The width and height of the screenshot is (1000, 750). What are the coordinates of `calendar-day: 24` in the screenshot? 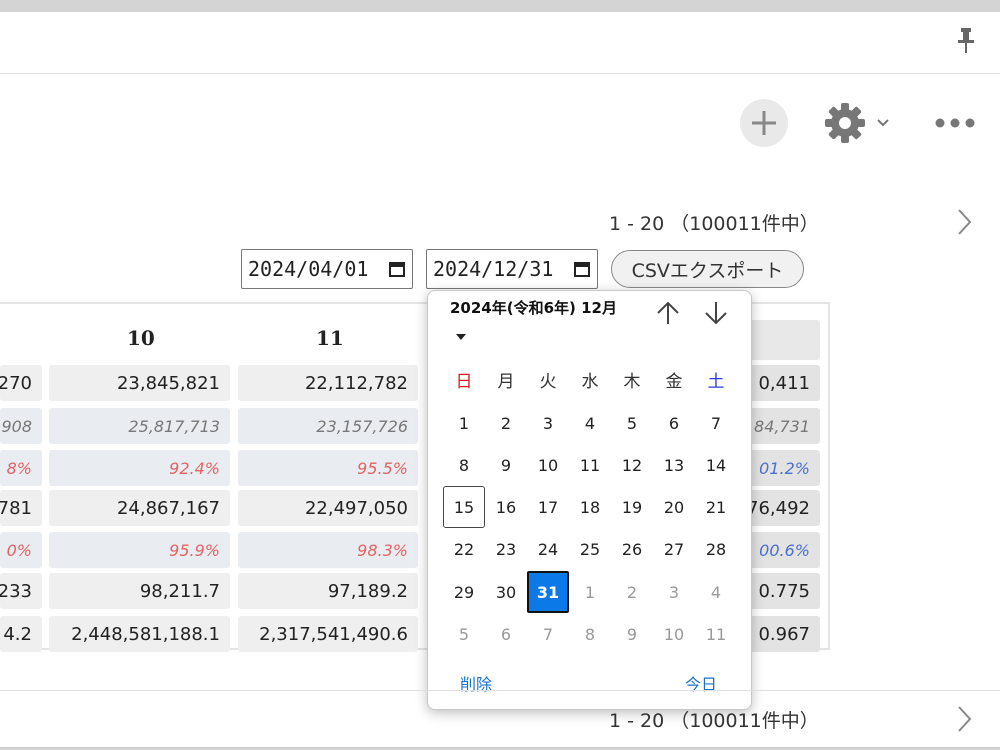 It's located at (548, 549).